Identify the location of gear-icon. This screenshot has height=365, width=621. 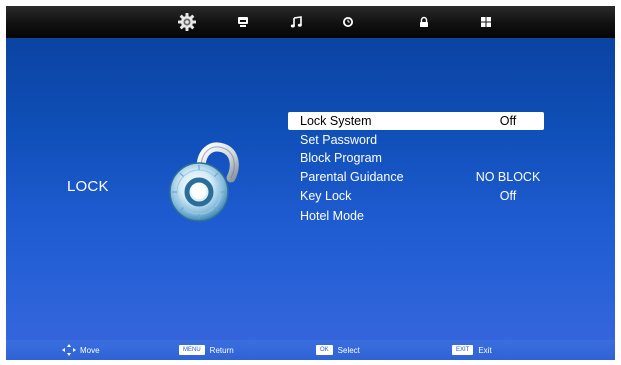
(187, 22).